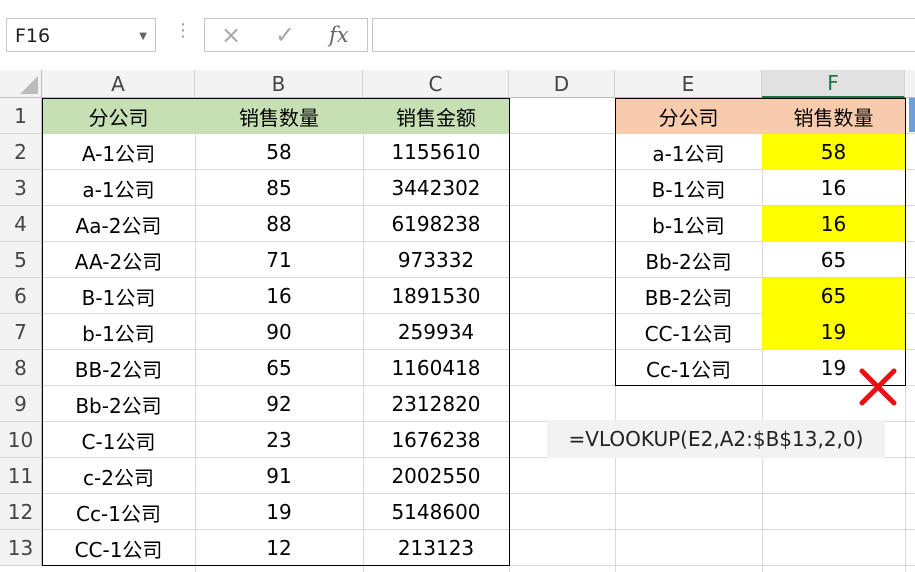 This screenshot has height=572, width=915. What do you see at coordinates (912, 115) in the screenshot?
I see `selection-edge` at bounding box center [912, 115].